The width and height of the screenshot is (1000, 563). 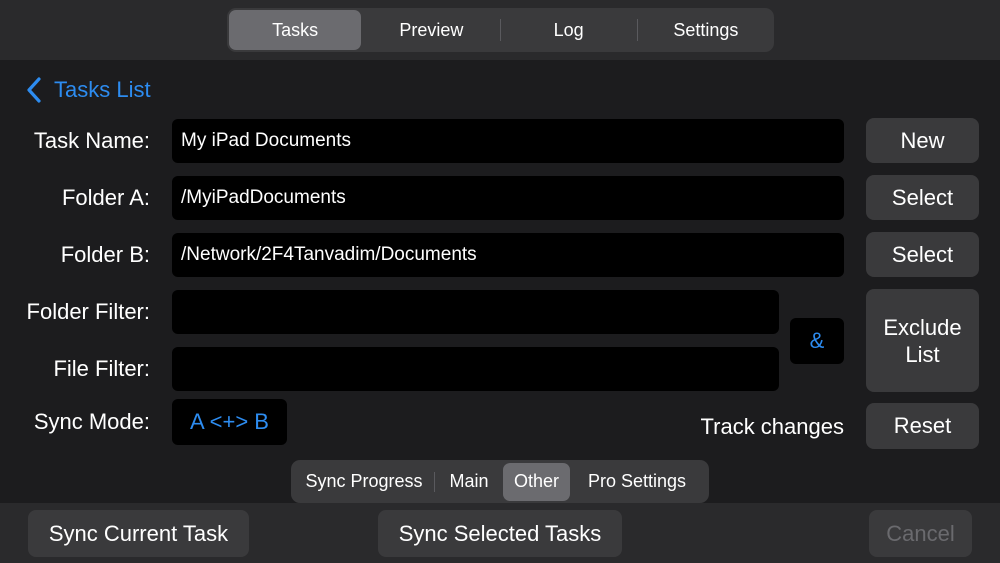 I want to click on exclude-list-label-line1: Exclude, so click(x=922, y=327).